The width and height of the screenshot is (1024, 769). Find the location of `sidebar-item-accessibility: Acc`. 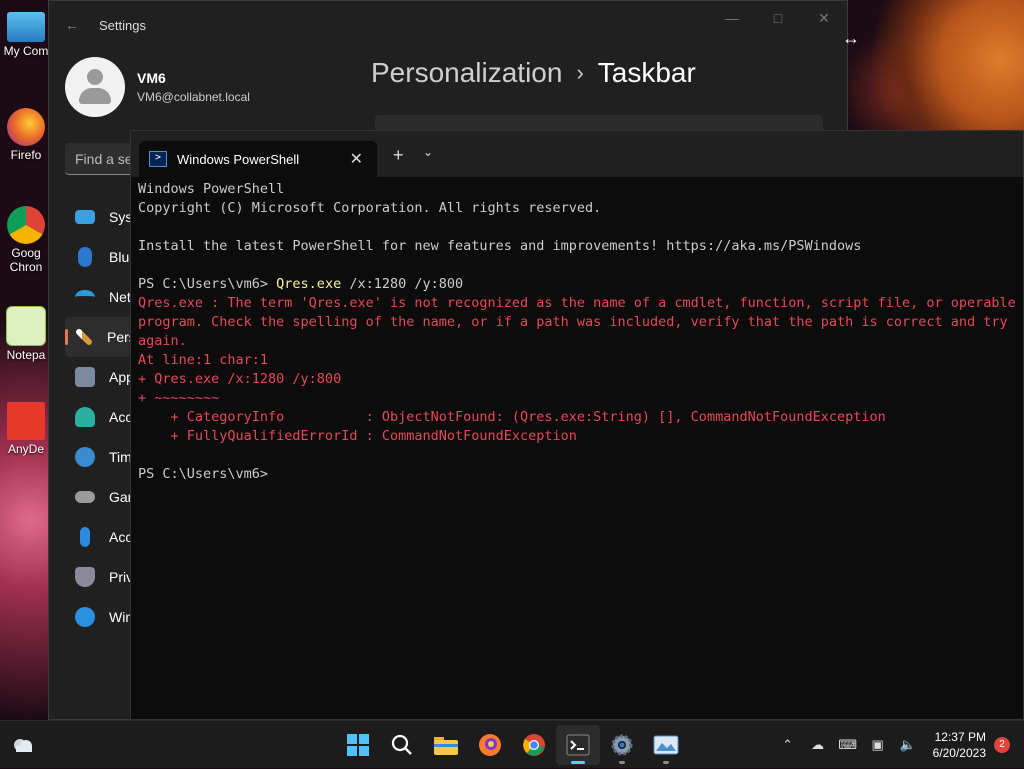

sidebar-item-accessibility: Acc is located at coordinates (100, 537).